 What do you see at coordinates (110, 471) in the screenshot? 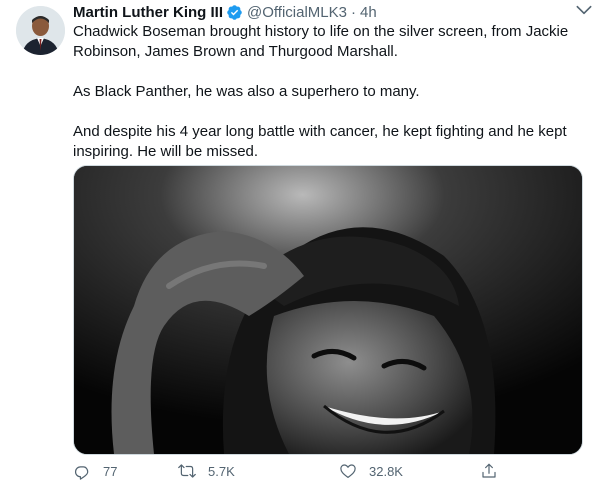
I see `reply-count: 77` at bounding box center [110, 471].